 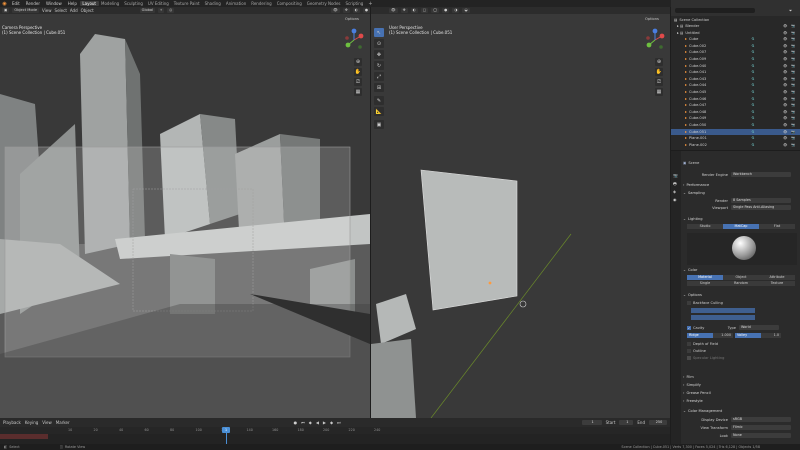 What do you see at coordinates (741, 192) in the screenshot?
I see `sampling-section: ⌄ Sampling` at bounding box center [741, 192].